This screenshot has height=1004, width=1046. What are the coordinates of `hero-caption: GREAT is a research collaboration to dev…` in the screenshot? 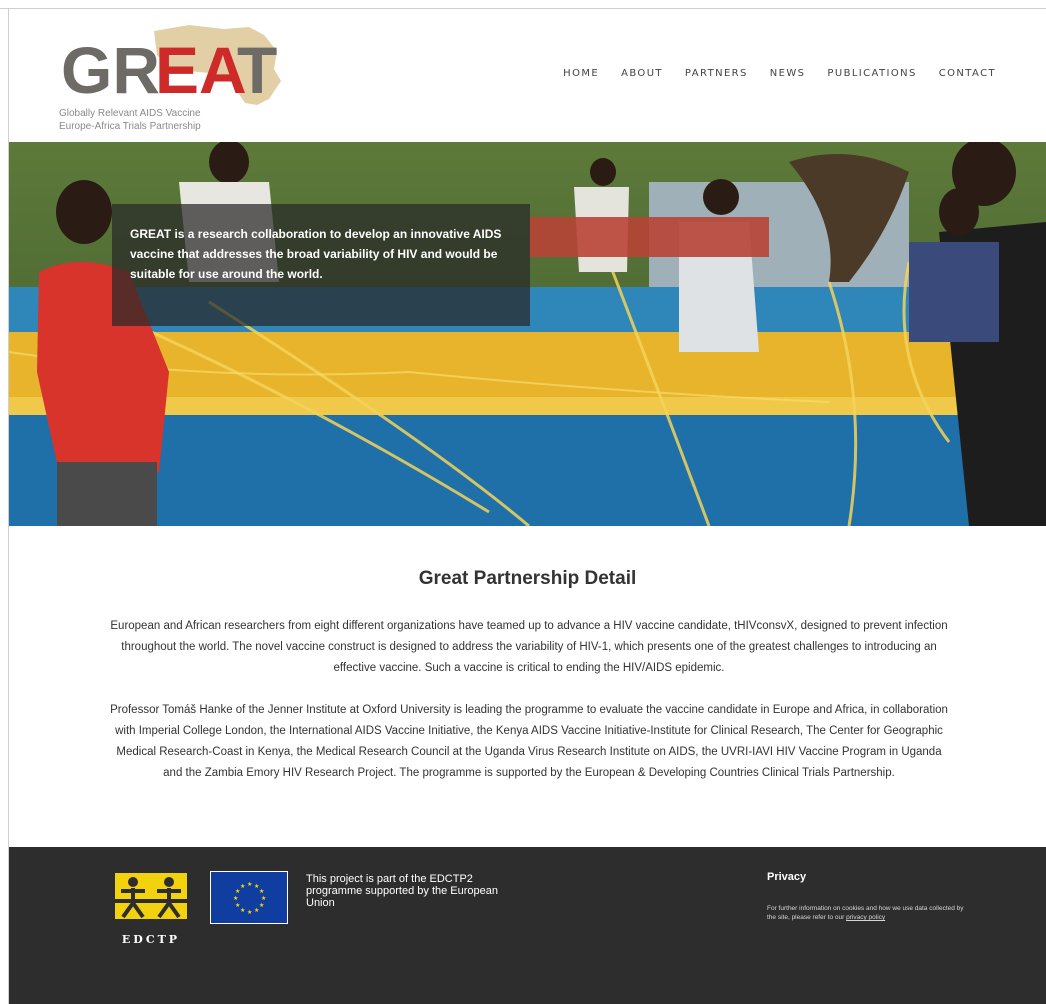 It's located at (316, 254).